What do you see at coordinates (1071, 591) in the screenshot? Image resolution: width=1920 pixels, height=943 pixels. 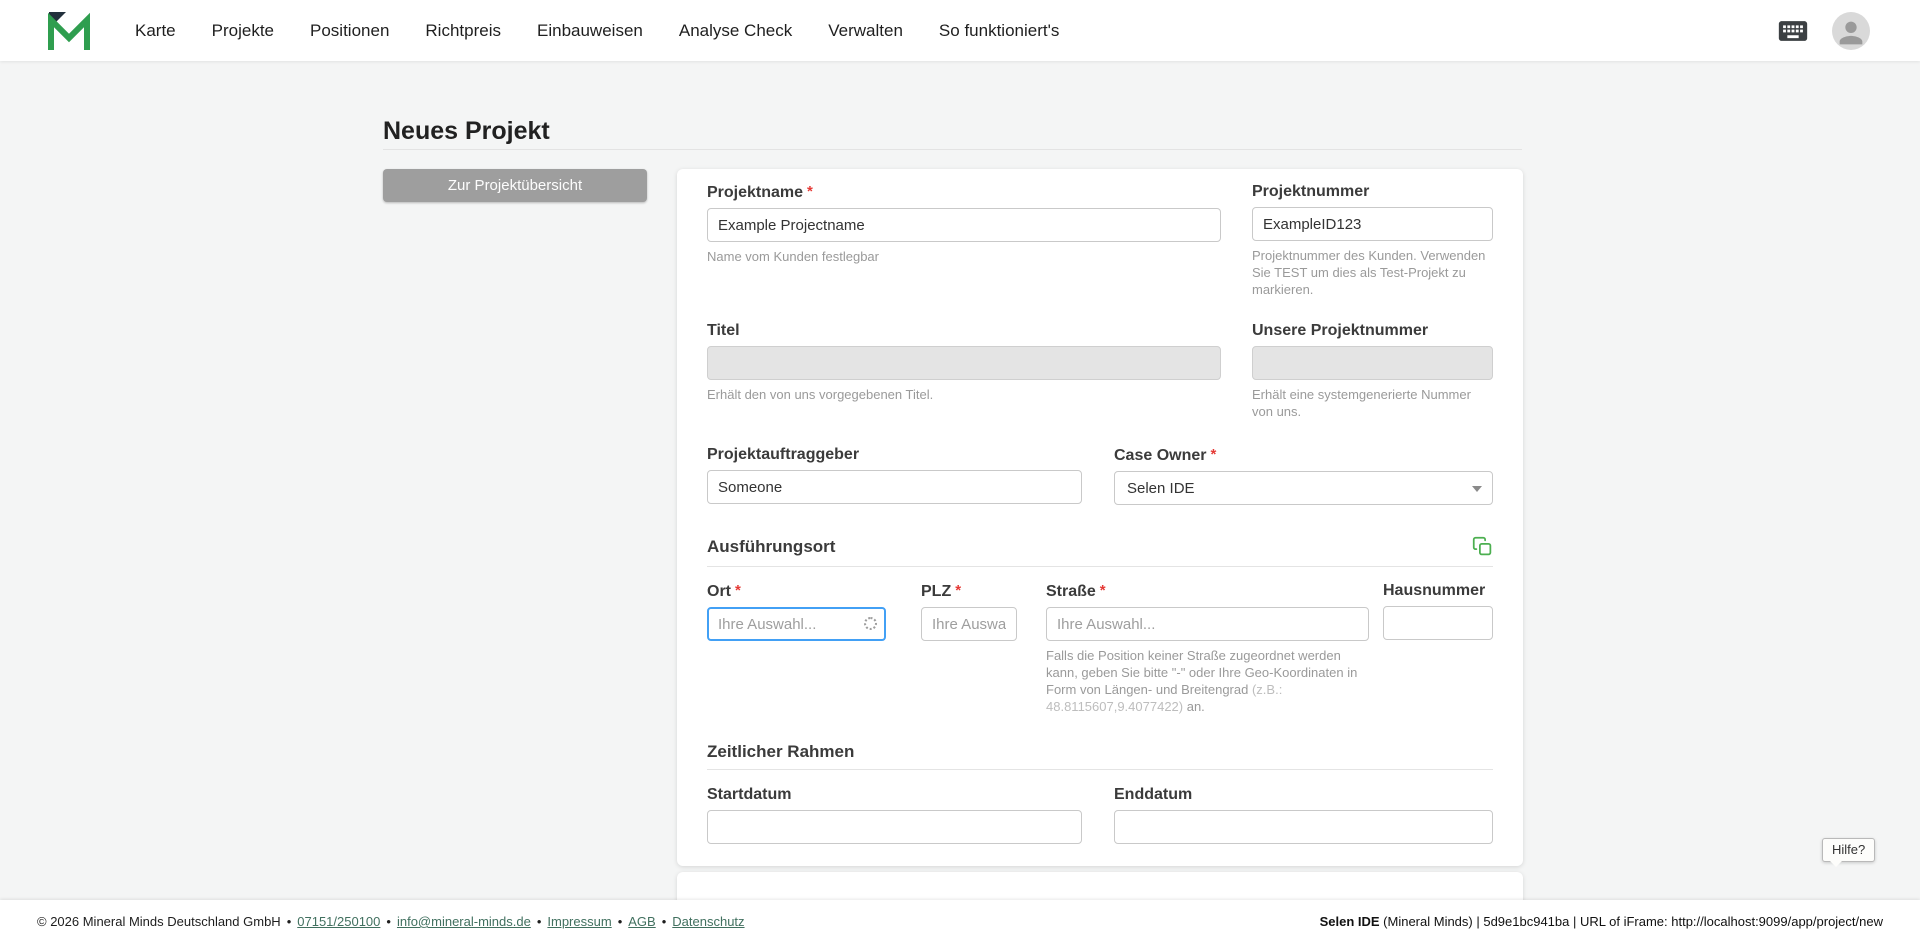 I see `strasse-label-text: Straße` at bounding box center [1071, 591].